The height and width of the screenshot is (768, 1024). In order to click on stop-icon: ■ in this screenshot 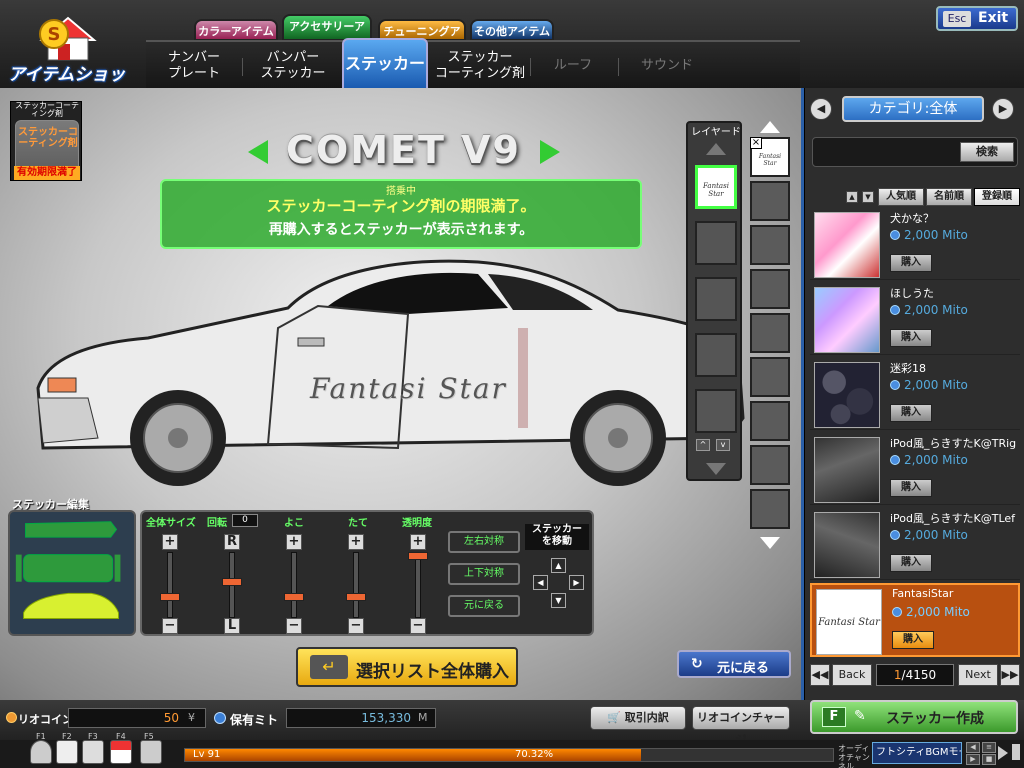, I will do `click(989, 759)`.